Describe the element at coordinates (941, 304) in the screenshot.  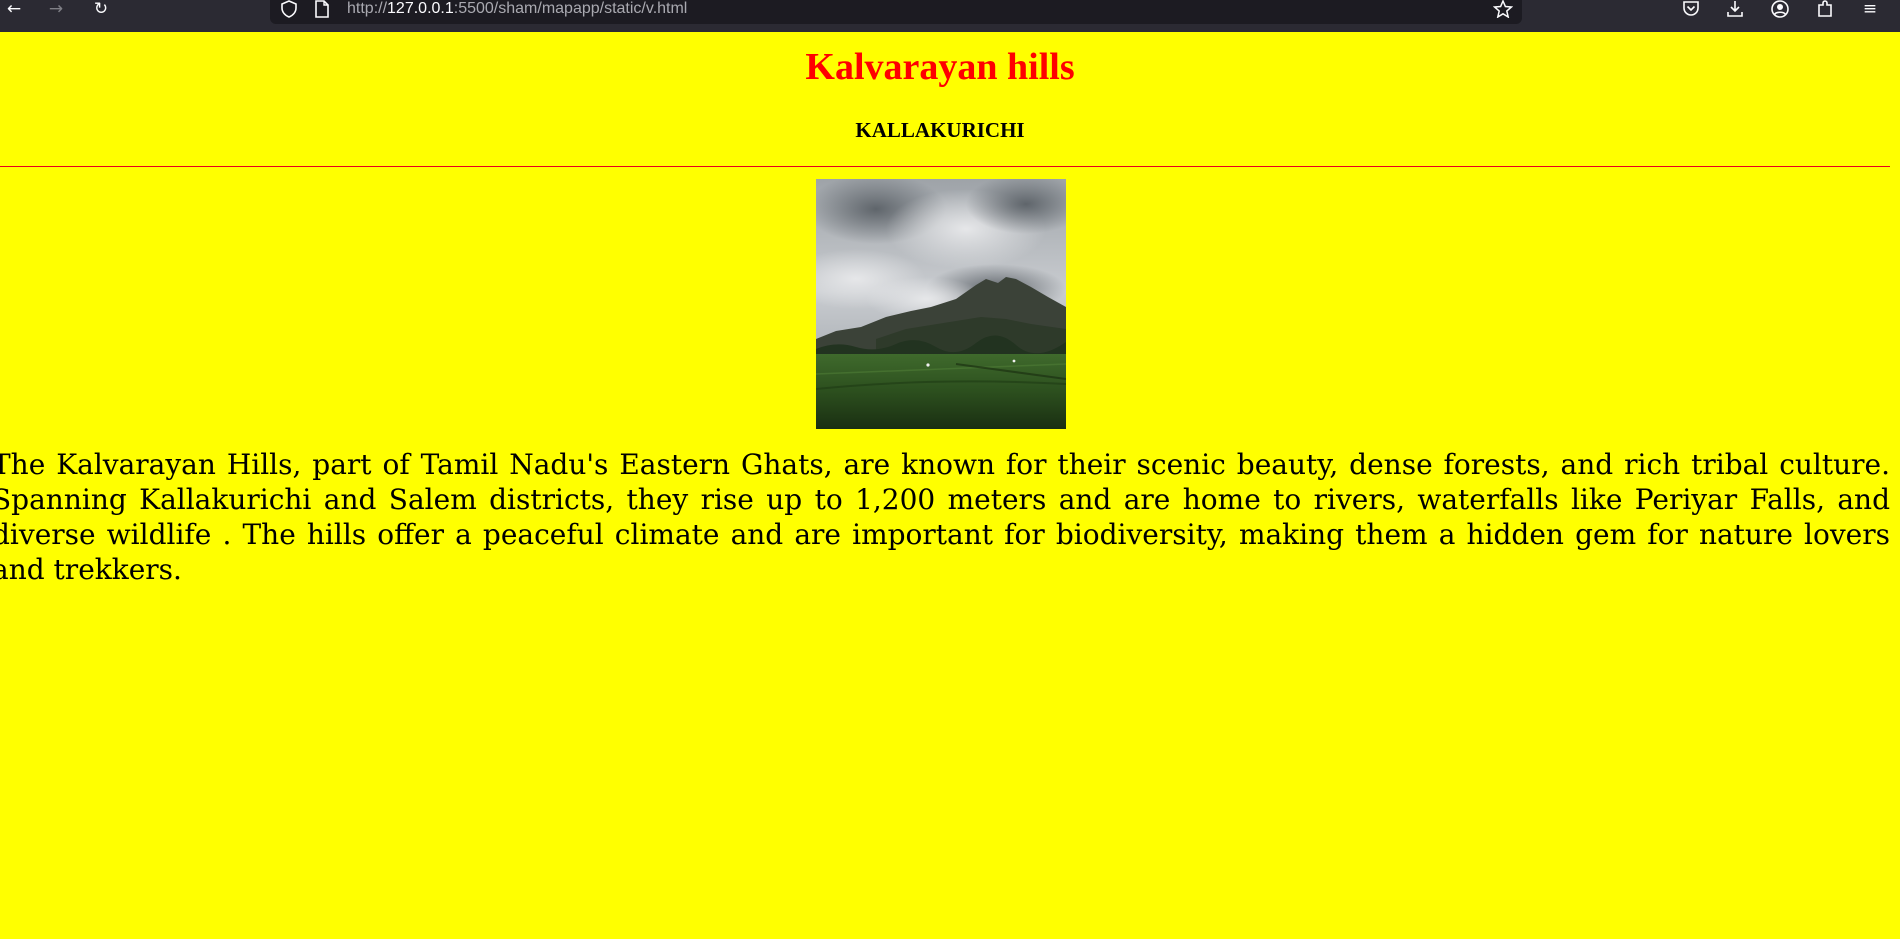
I see `hills-photo` at that location.